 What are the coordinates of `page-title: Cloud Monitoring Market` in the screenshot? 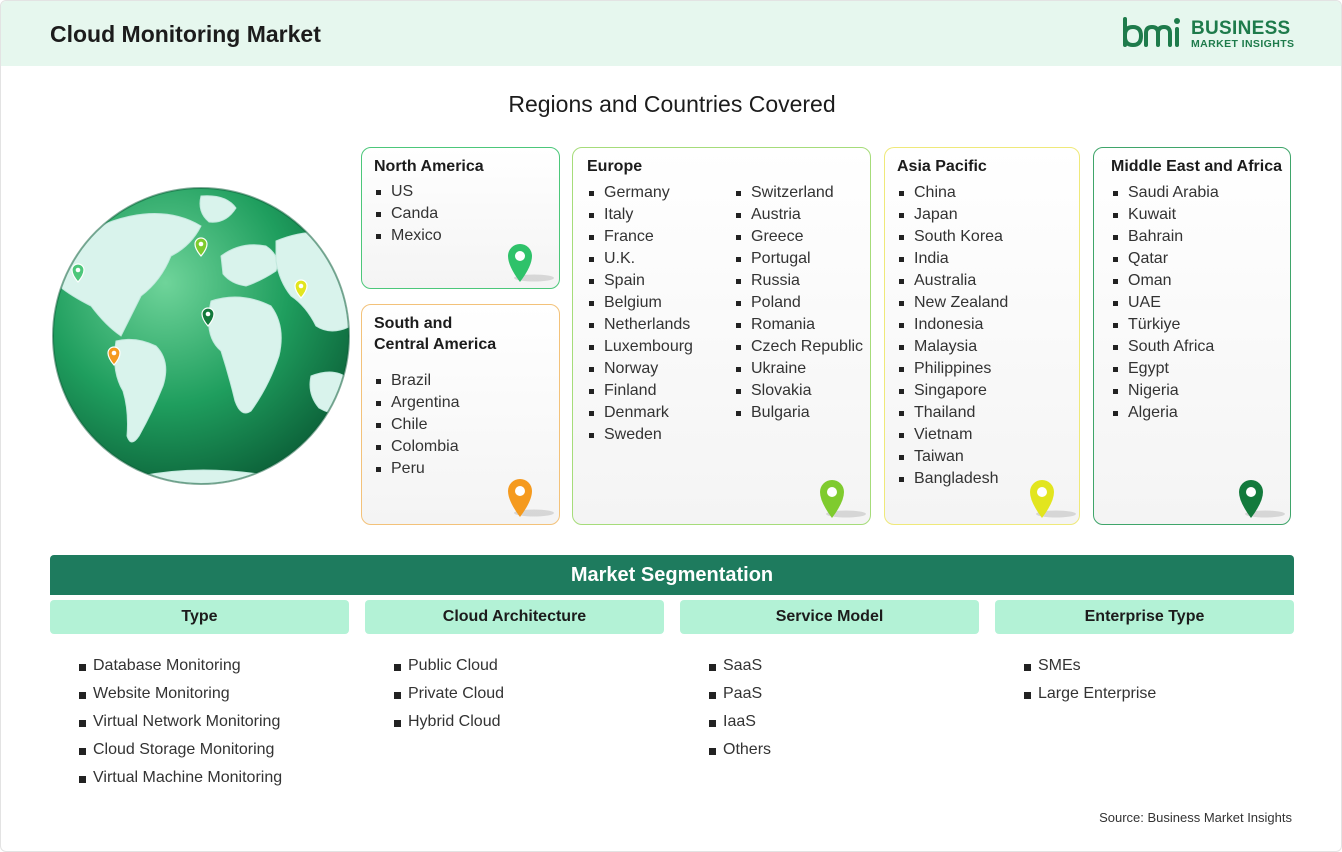 It's located at (185, 34).